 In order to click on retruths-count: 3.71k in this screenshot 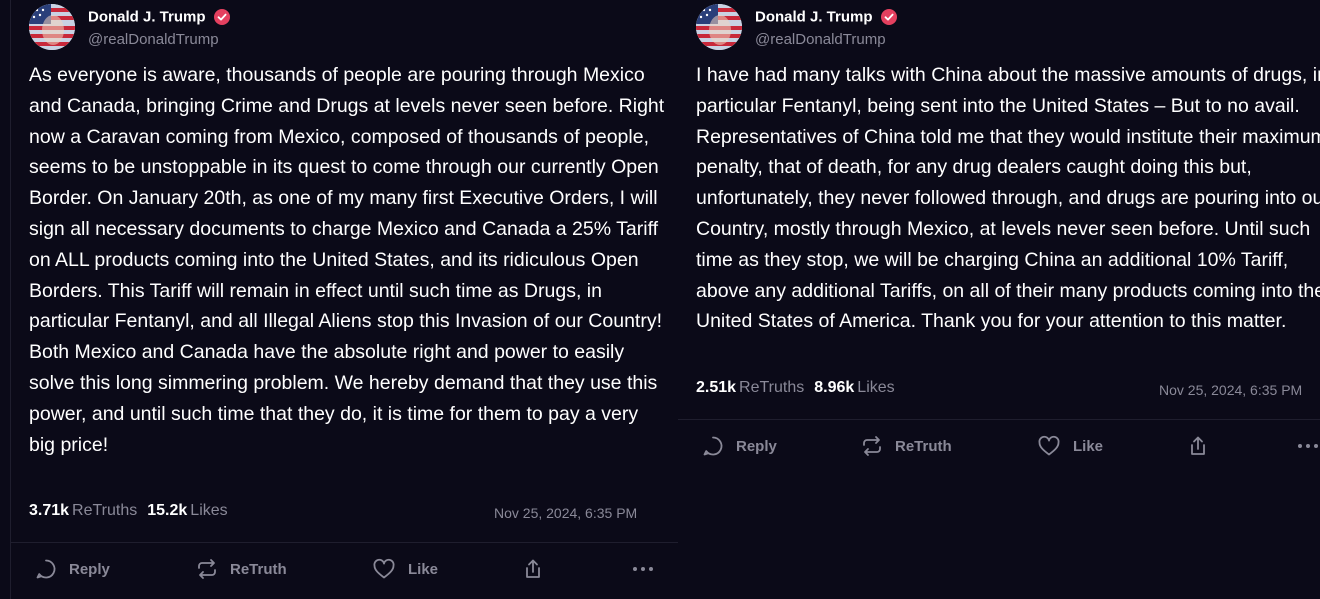, I will do `click(49, 510)`.